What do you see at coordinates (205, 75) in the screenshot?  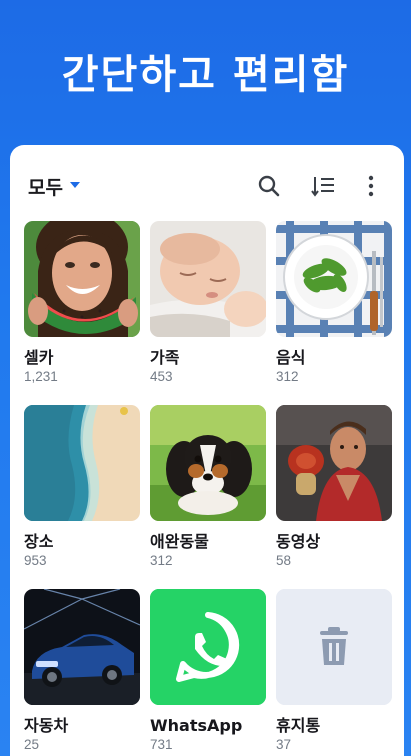 I see `headline: 간단하고 편리함` at bounding box center [205, 75].